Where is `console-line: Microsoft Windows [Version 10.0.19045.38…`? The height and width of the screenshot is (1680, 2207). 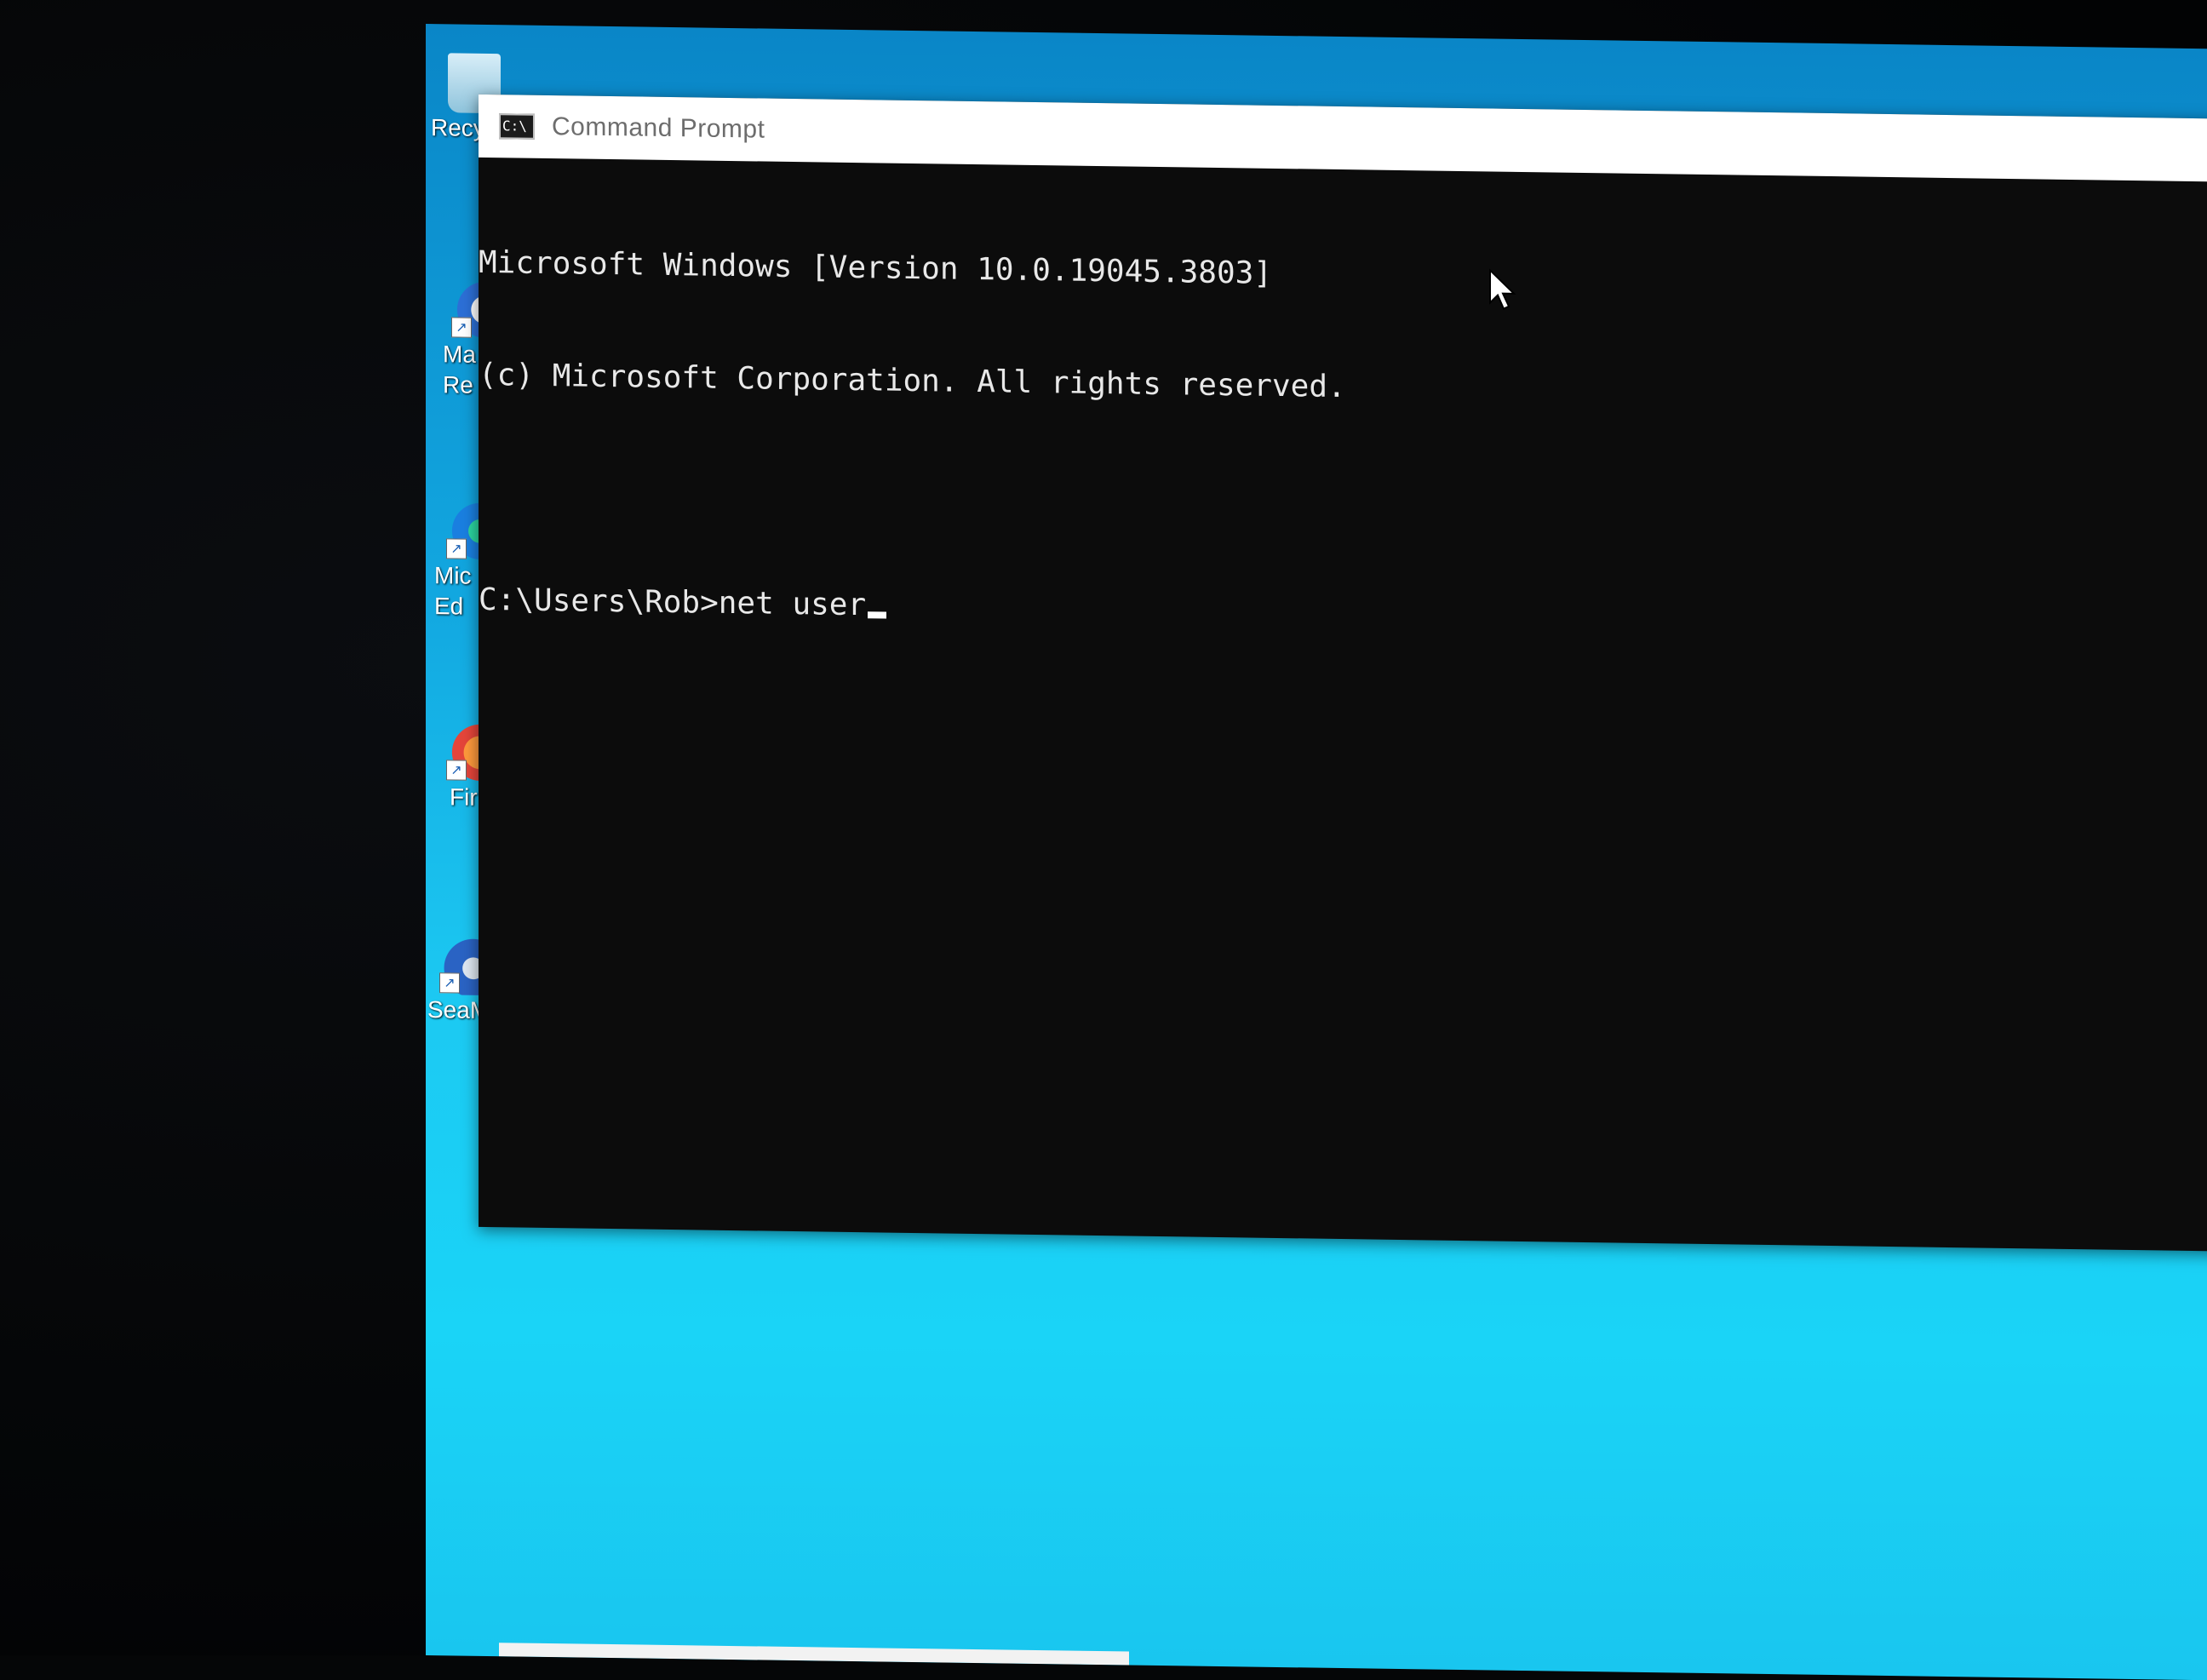
console-line: Microsoft Windows [Version 10.0.19045.38… is located at coordinates (875, 267).